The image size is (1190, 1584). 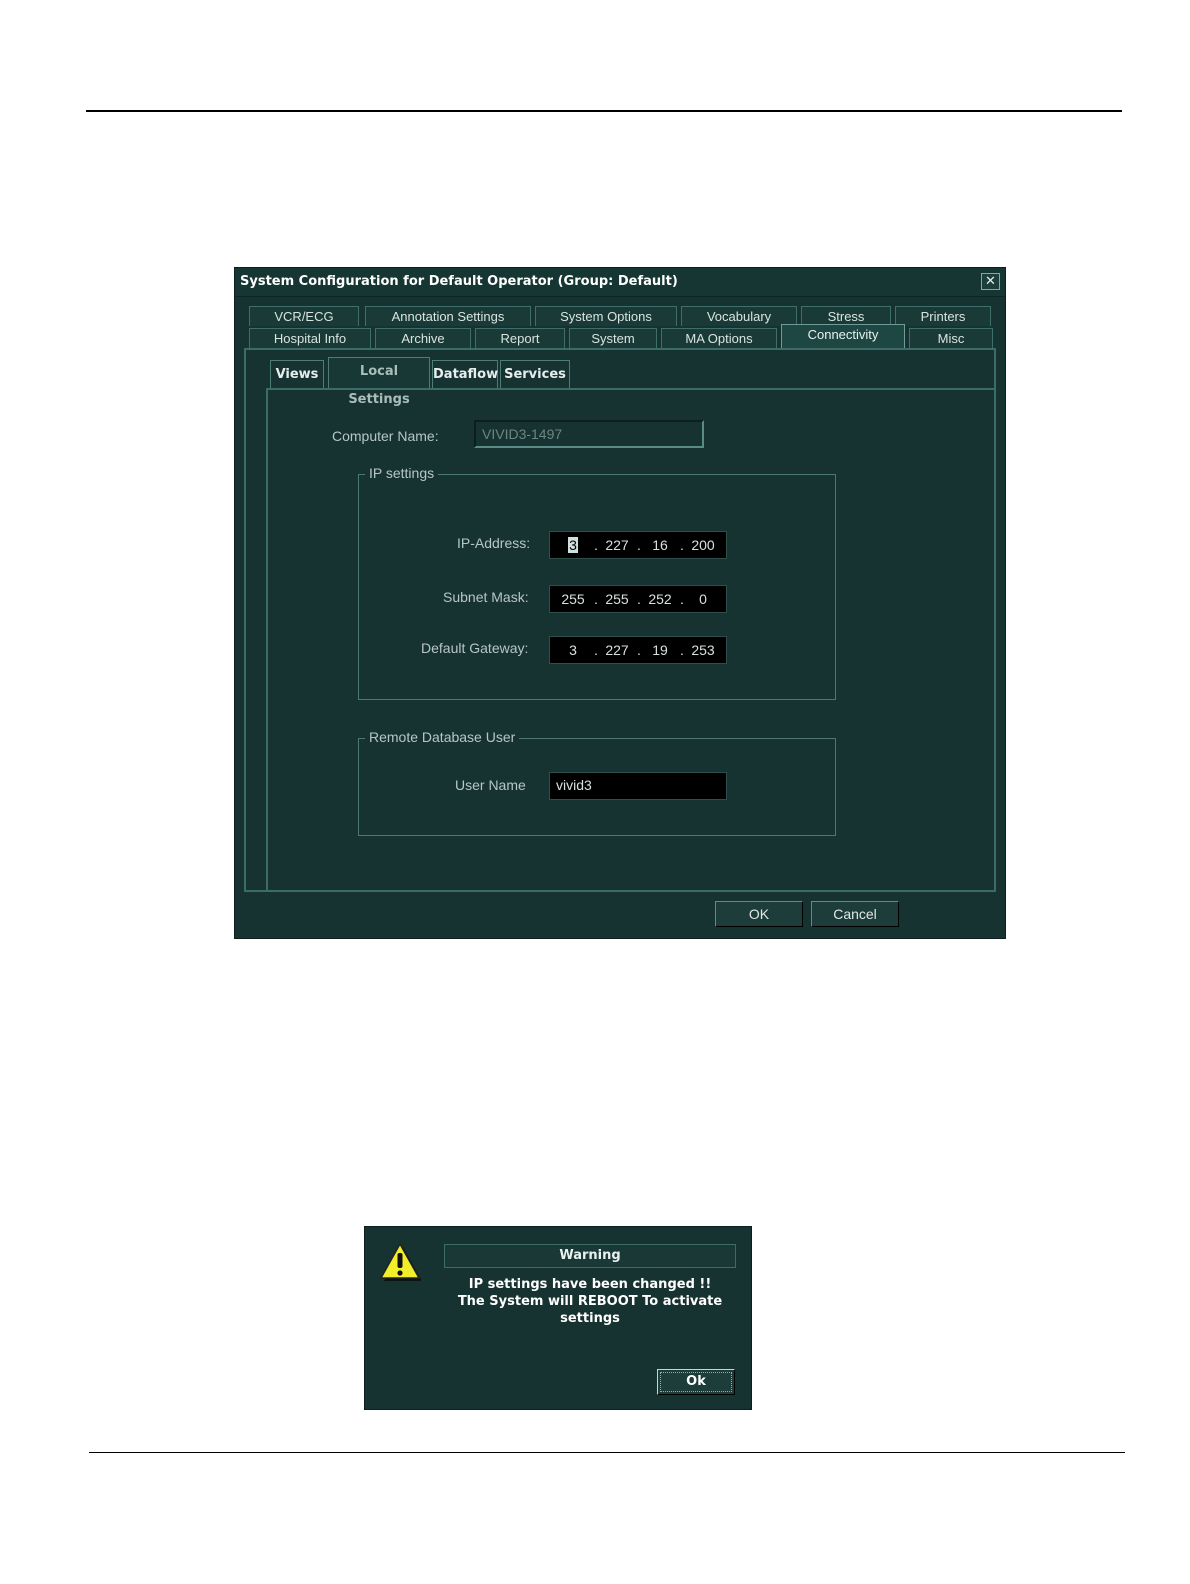 I want to click on ip-address-octet-4: 200, so click(x=703, y=545).